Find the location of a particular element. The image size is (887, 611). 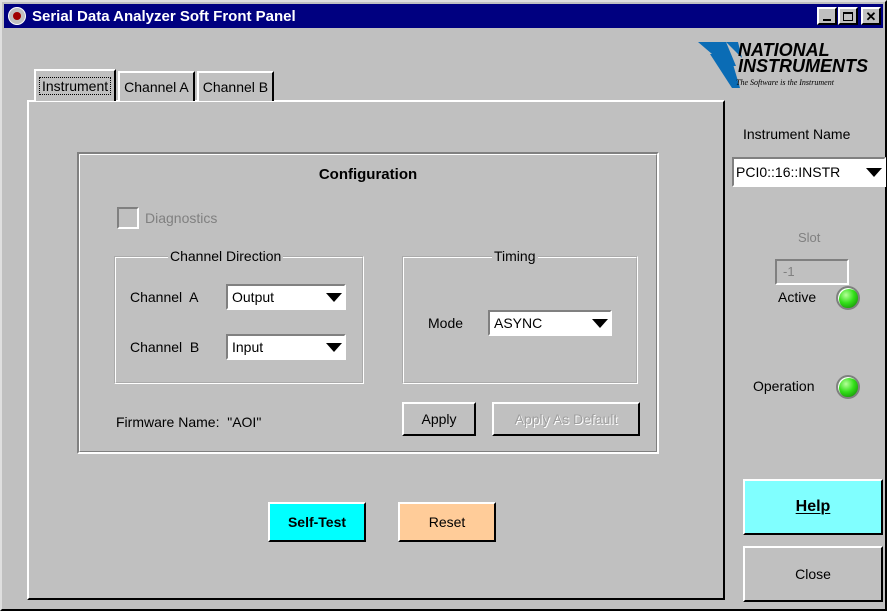

diagnostics-label: Diagnostics is located at coordinates (181, 218).